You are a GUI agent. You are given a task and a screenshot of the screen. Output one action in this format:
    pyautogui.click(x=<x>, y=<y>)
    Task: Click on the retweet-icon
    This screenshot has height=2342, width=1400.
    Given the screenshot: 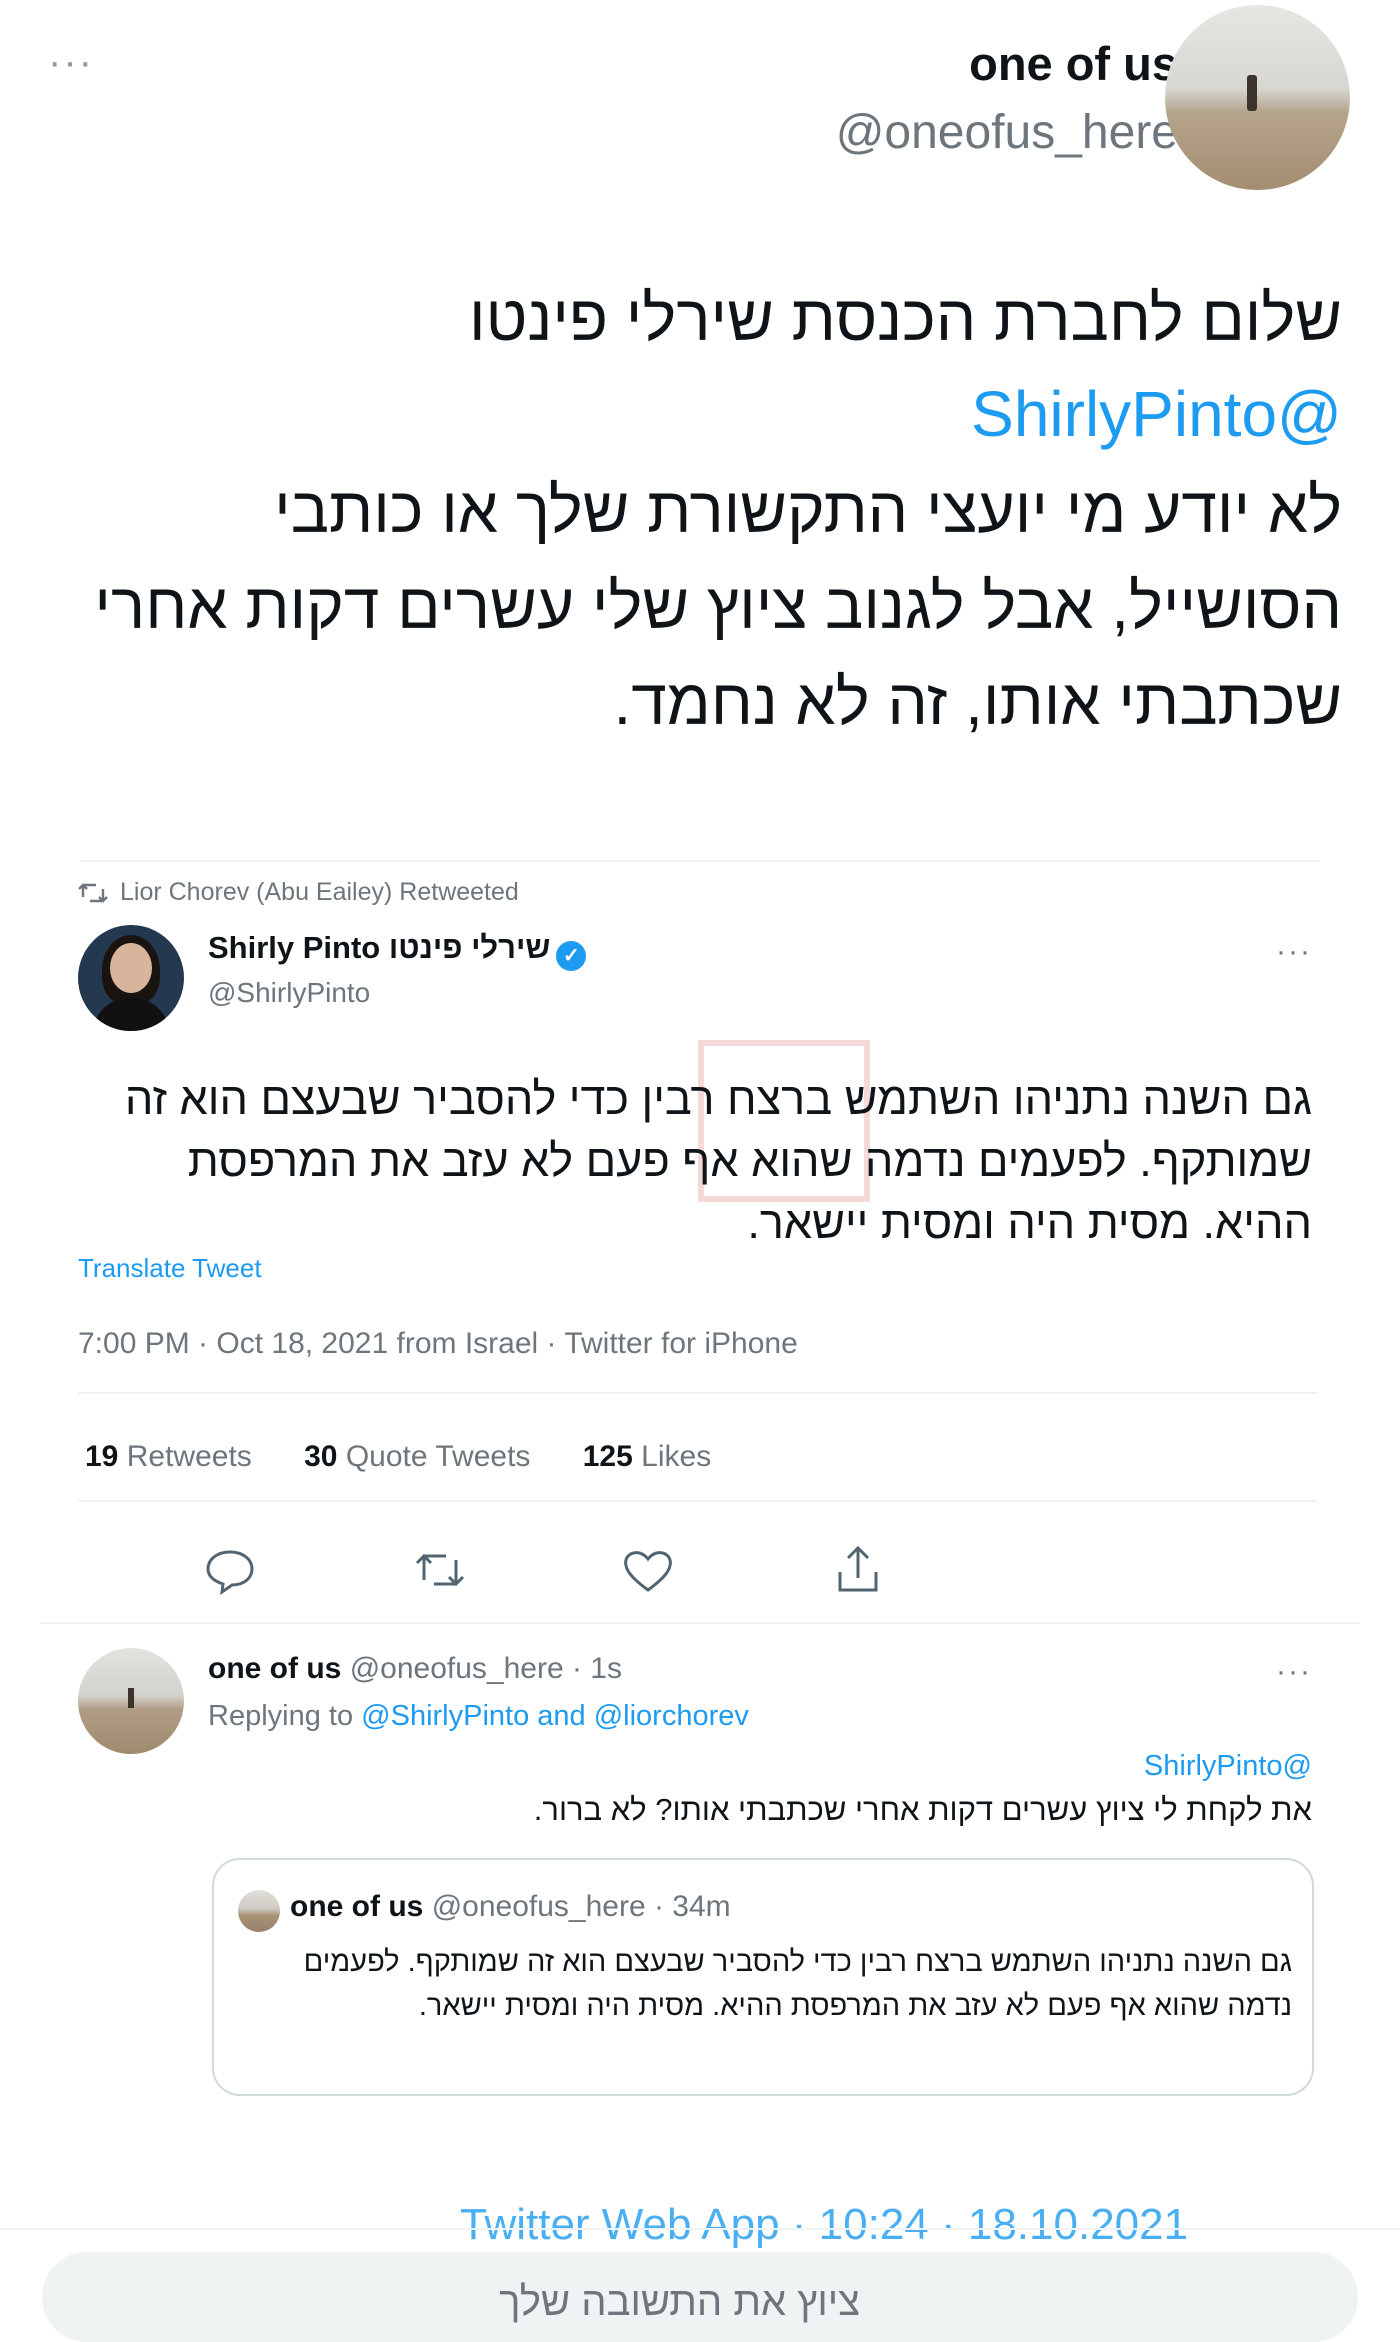 What is the action you would take?
    pyautogui.click(x=93, y=893)
    